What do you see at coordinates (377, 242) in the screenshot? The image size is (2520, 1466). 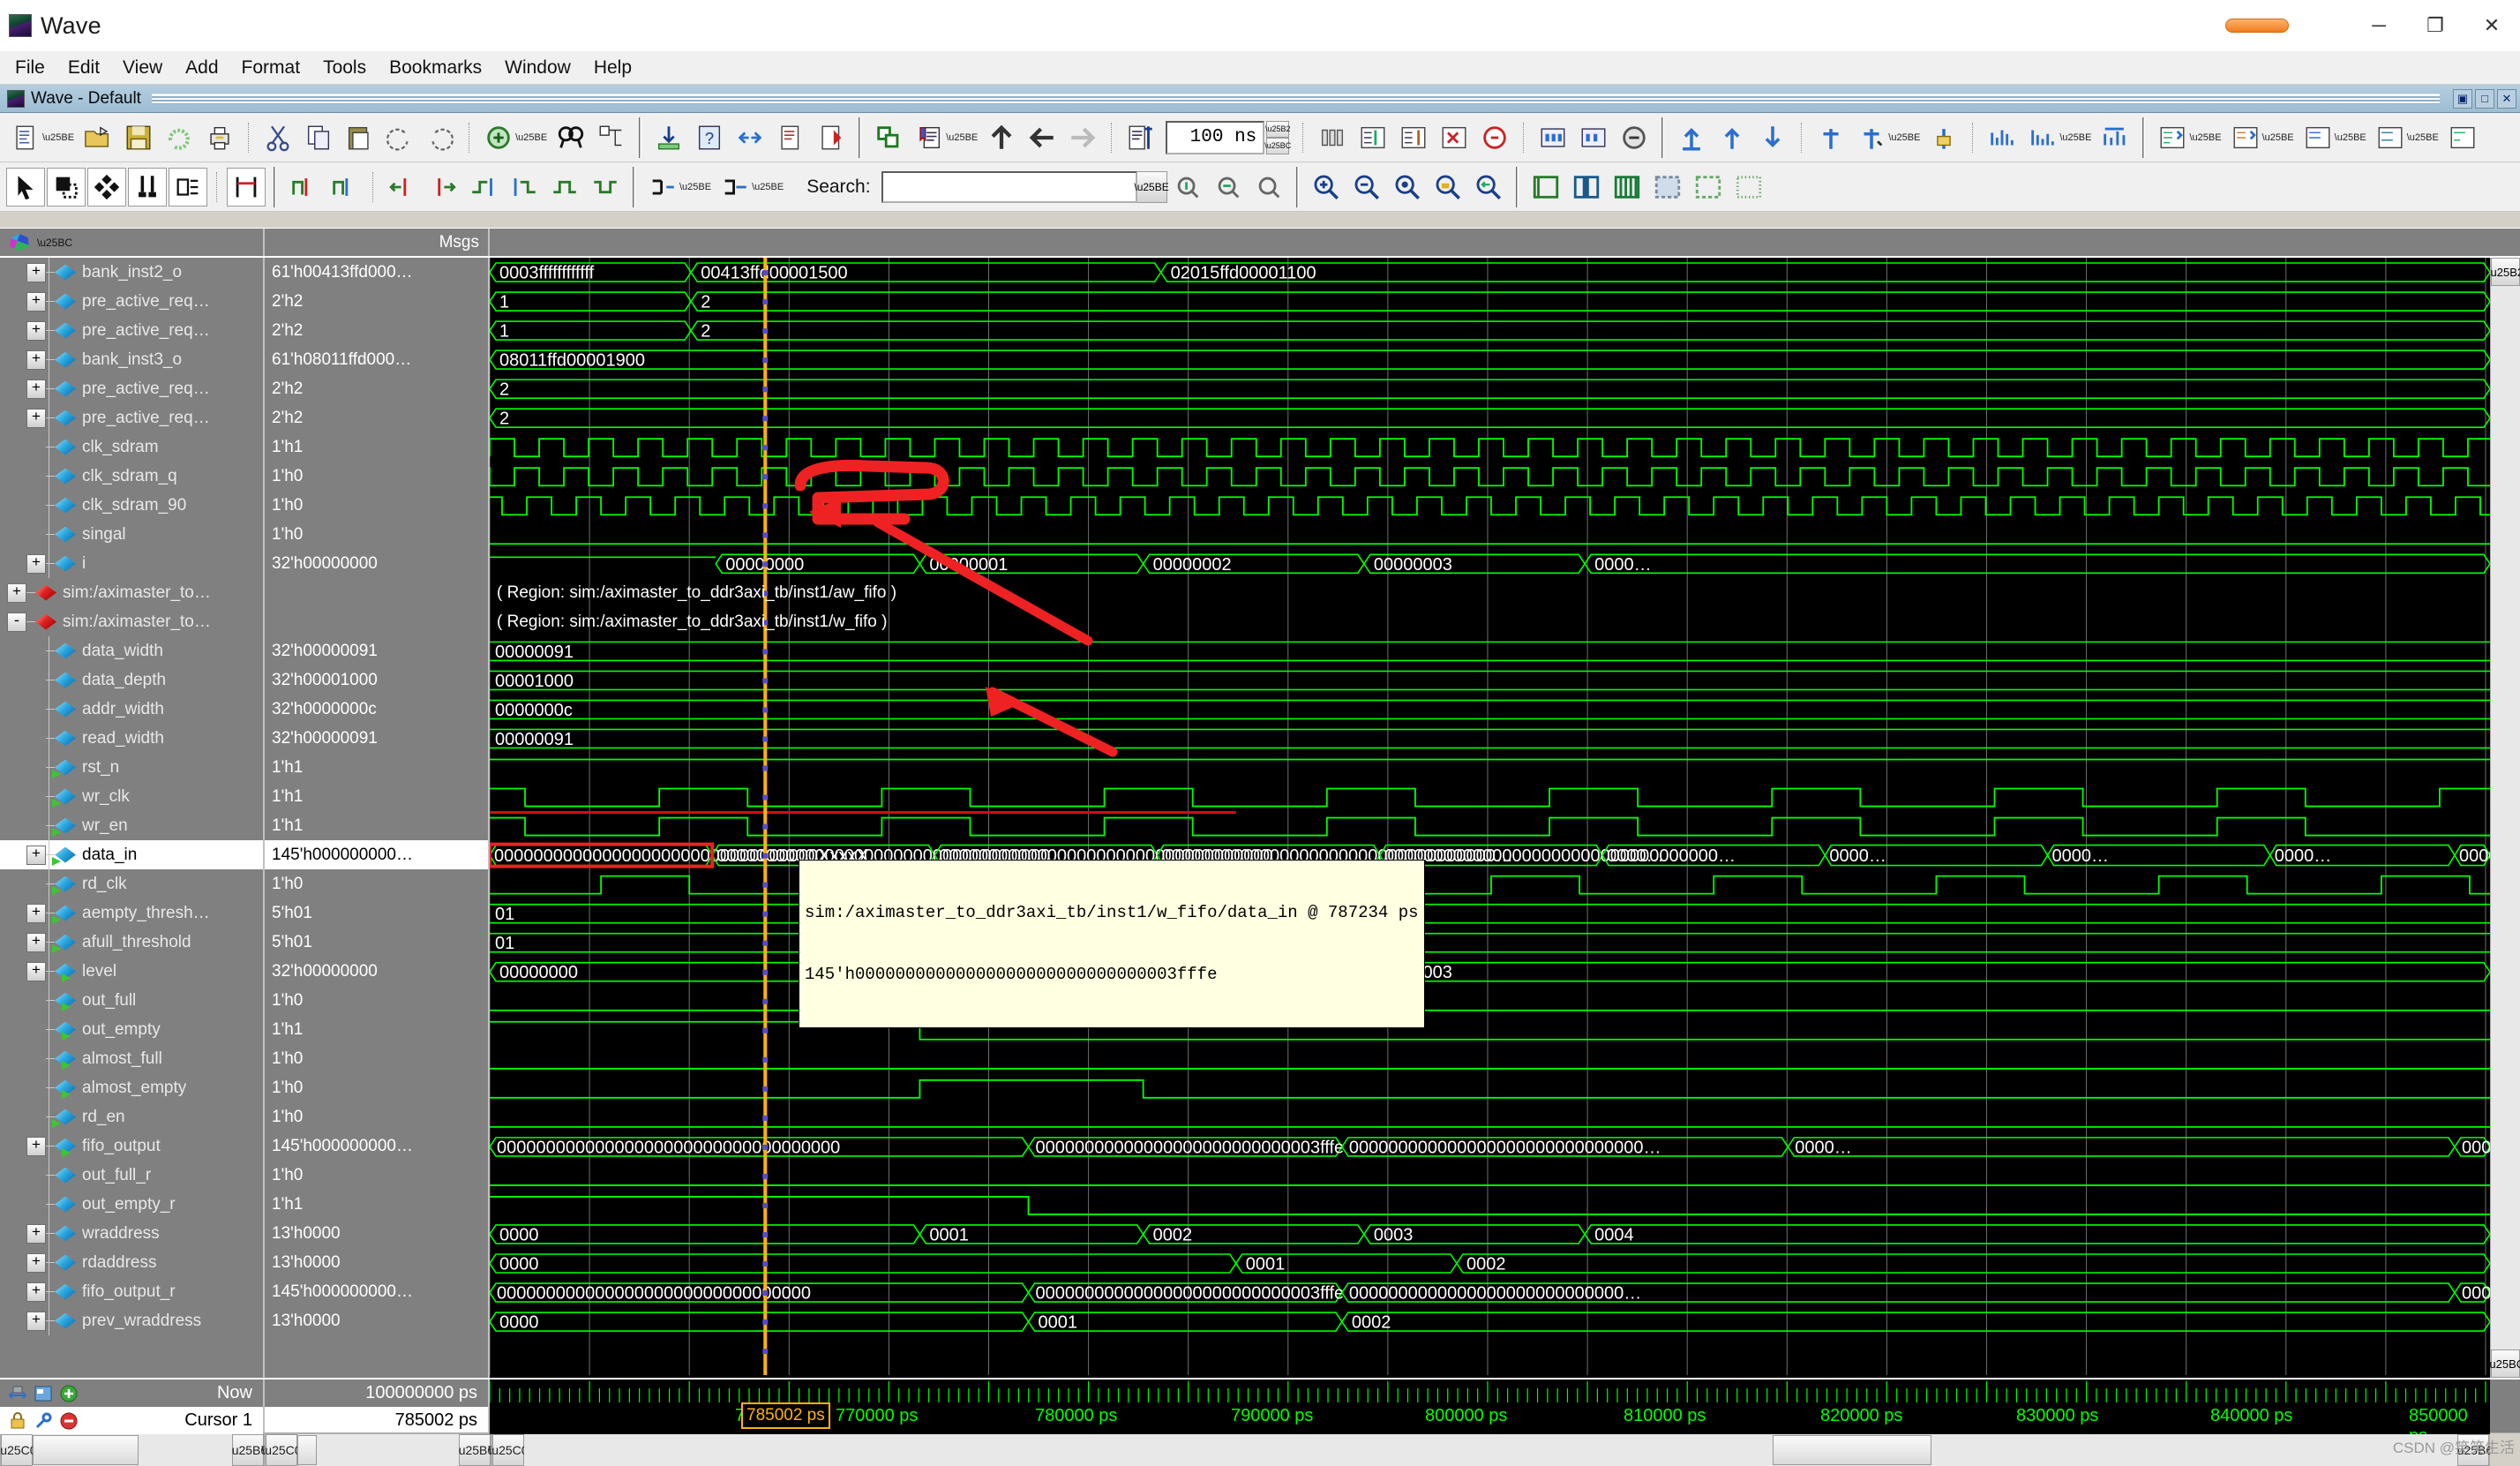 I see `msgs-column-header: Msgs` at bounding box center [377, 242].